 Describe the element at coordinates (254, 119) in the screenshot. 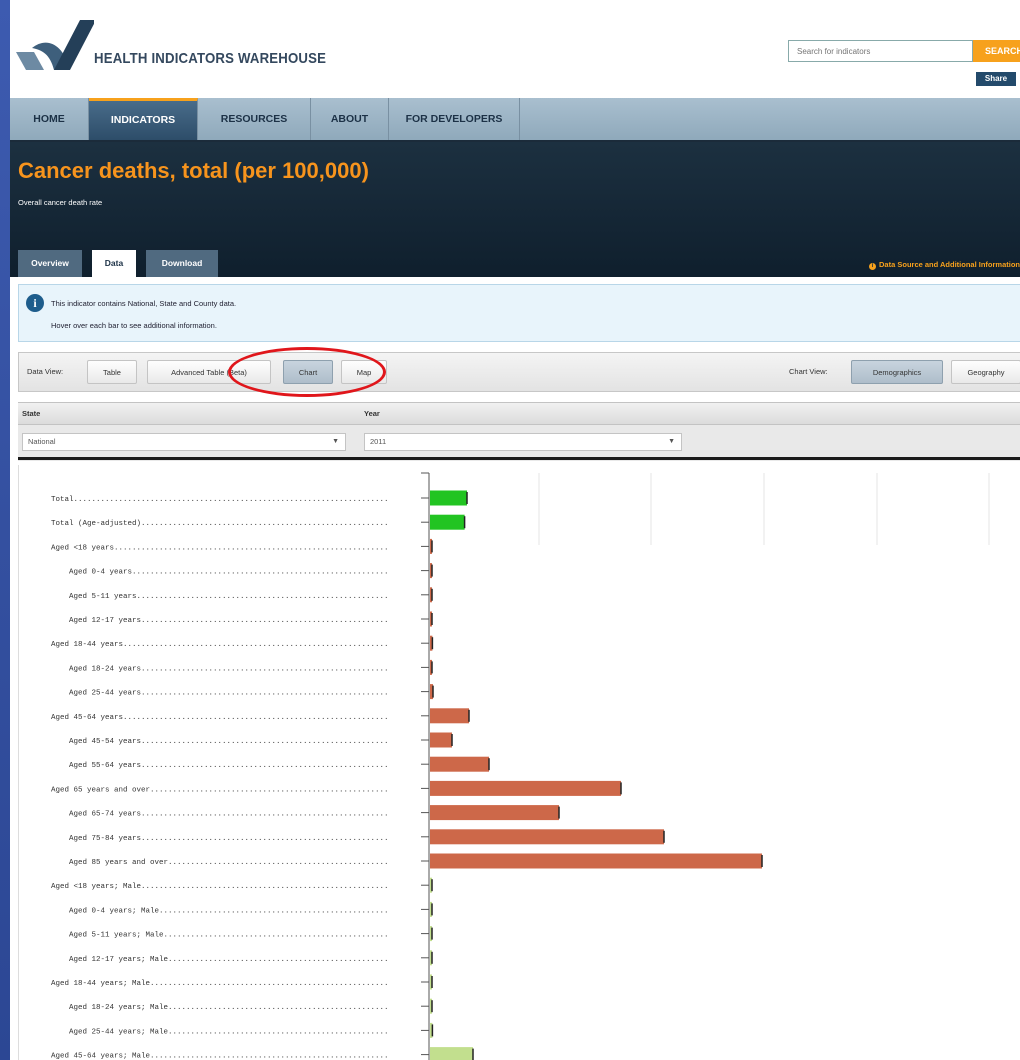

I see `nav-resources: RESOURCES` at that location.